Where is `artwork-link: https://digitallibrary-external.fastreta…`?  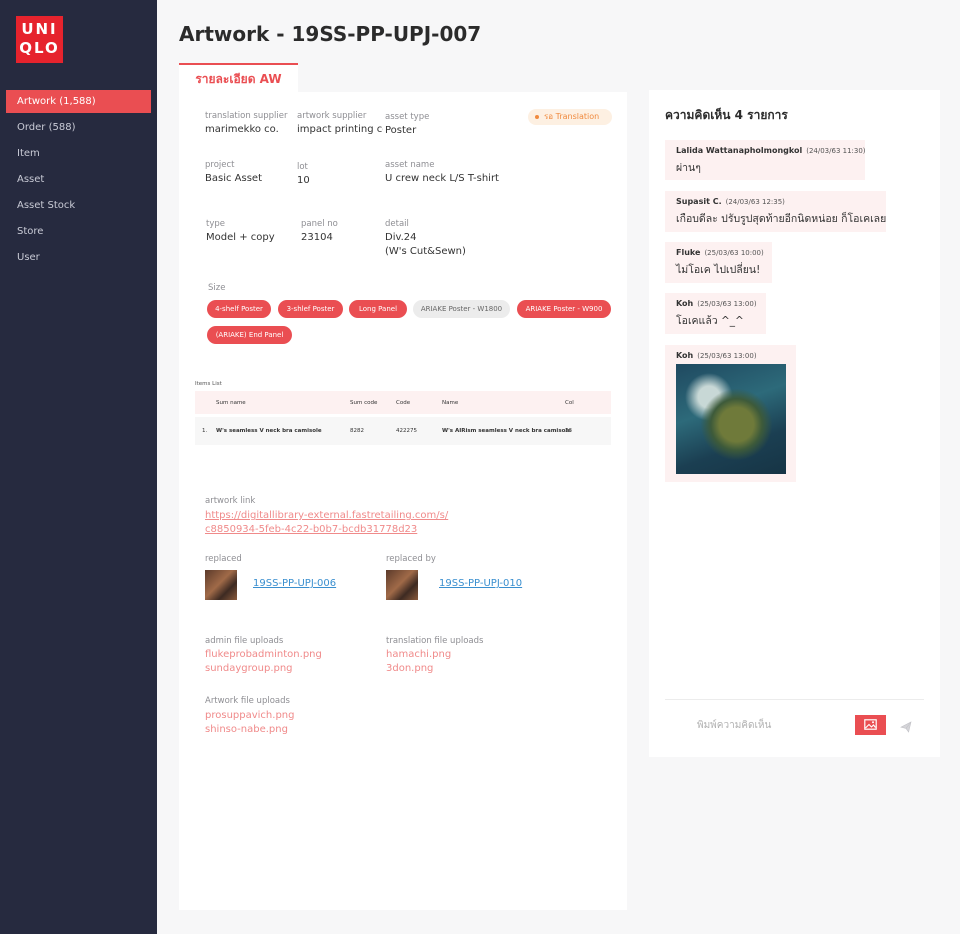
artwork-link: https://digitallibrary-external.fastreta… is located at coordinates (326, 515).